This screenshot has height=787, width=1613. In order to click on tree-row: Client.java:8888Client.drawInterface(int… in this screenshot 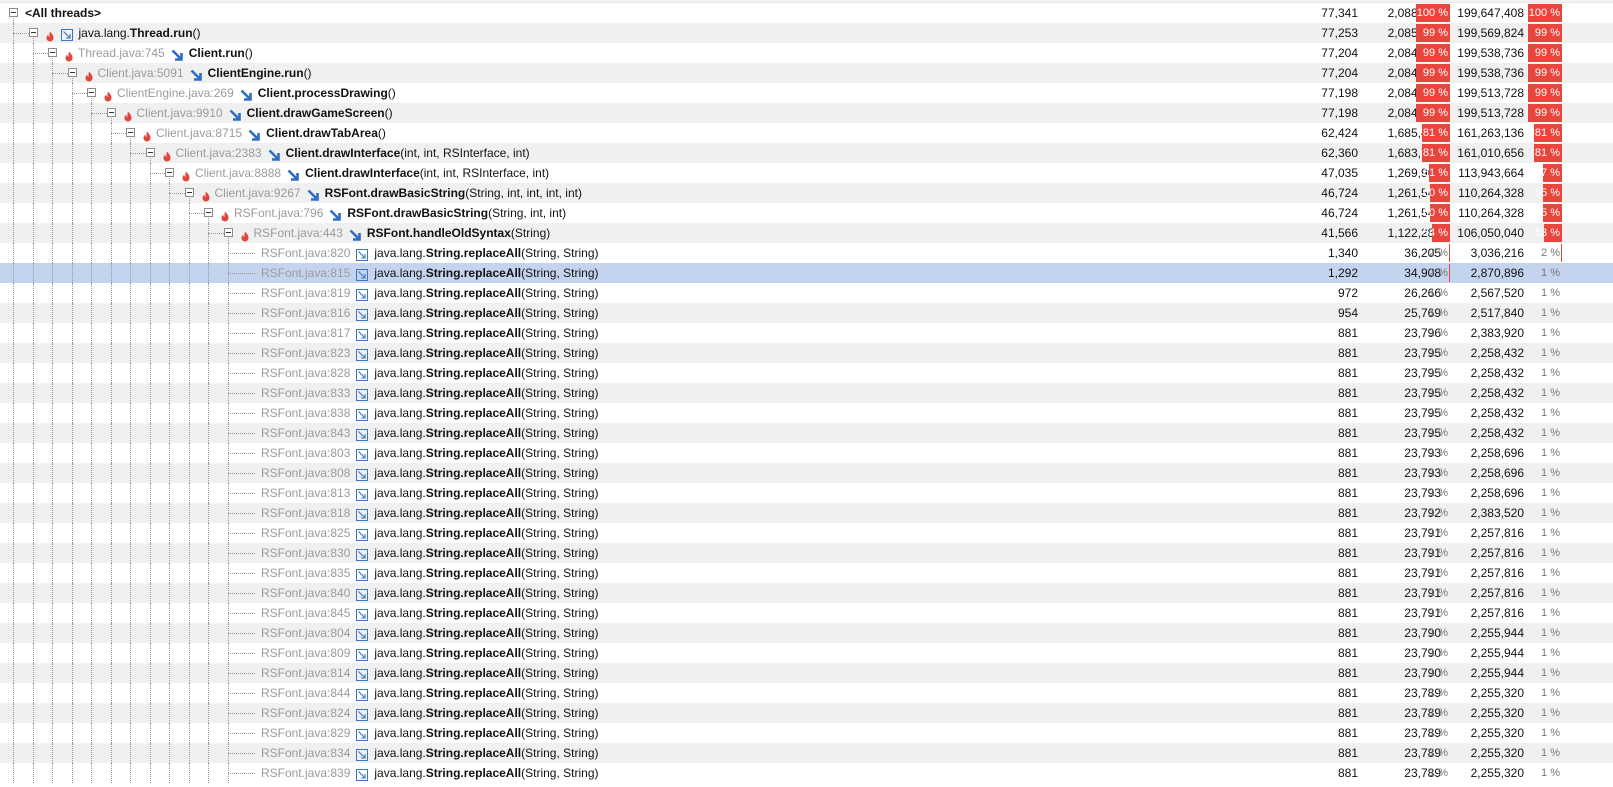, I will do `click(806, 173)`.